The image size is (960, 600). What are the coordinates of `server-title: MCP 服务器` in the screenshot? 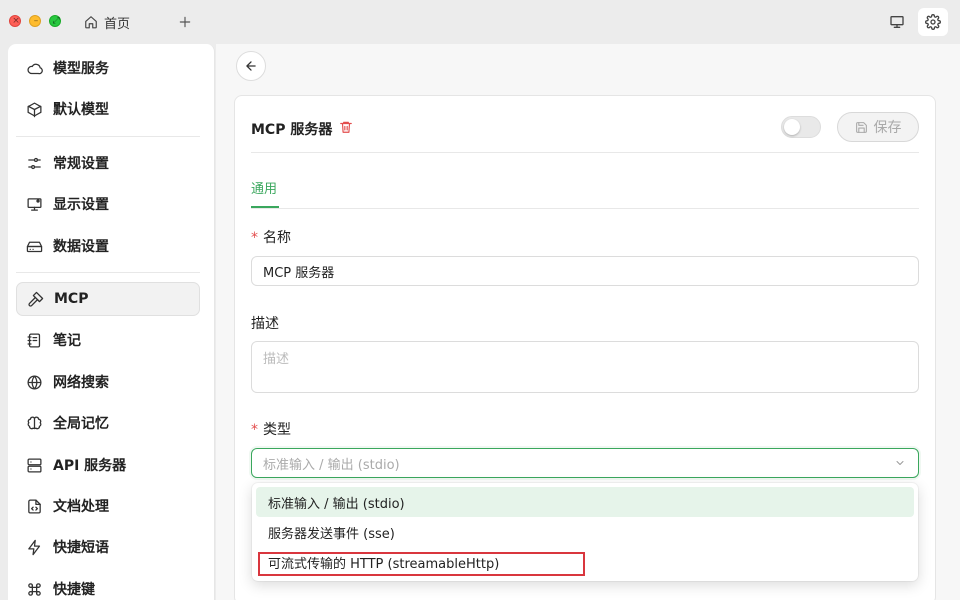 It's located at (292, 130).